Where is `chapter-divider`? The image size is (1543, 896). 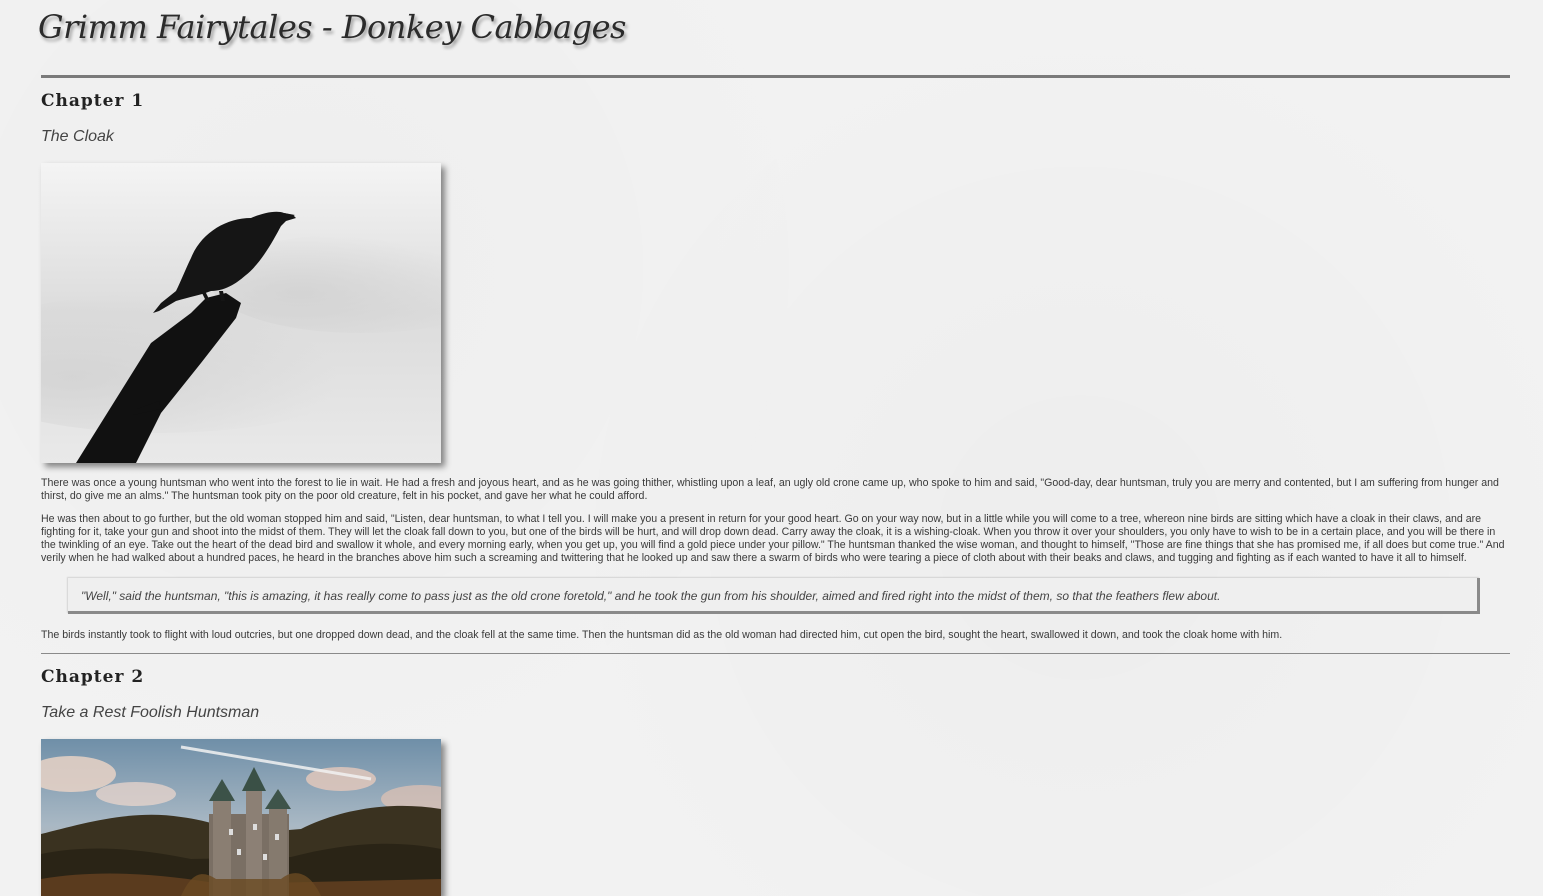
chapter-divider is located at coordinates (775, 653).